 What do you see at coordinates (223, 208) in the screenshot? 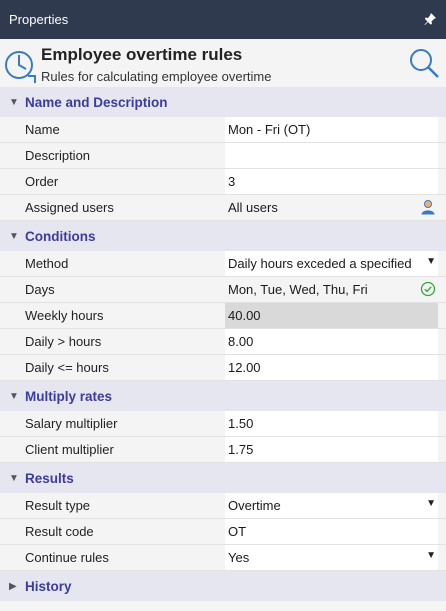
I see `property-row-assigned-users: Assigned users All users` at bounding box center [223, 208].